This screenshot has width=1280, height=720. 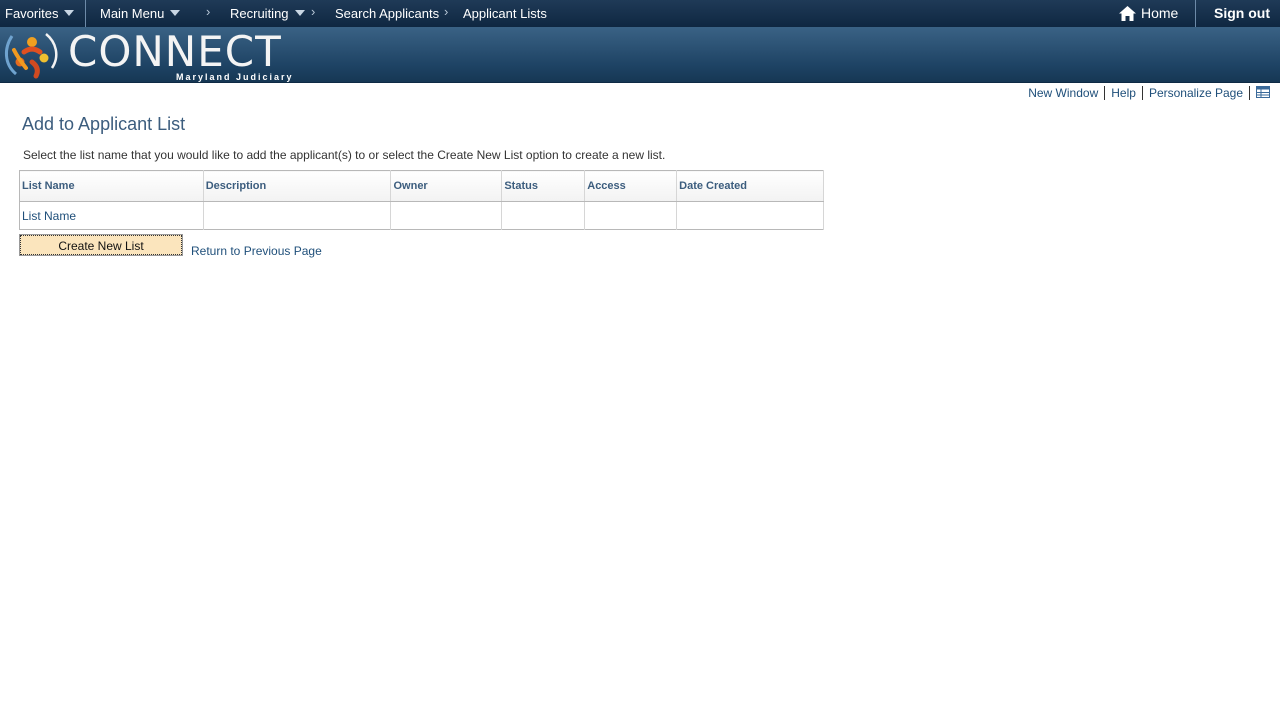 What do you see at coordinates (175, 51) in the screenshot?
I see `logo-text: CONNECT` at bounding box center [175, 51].